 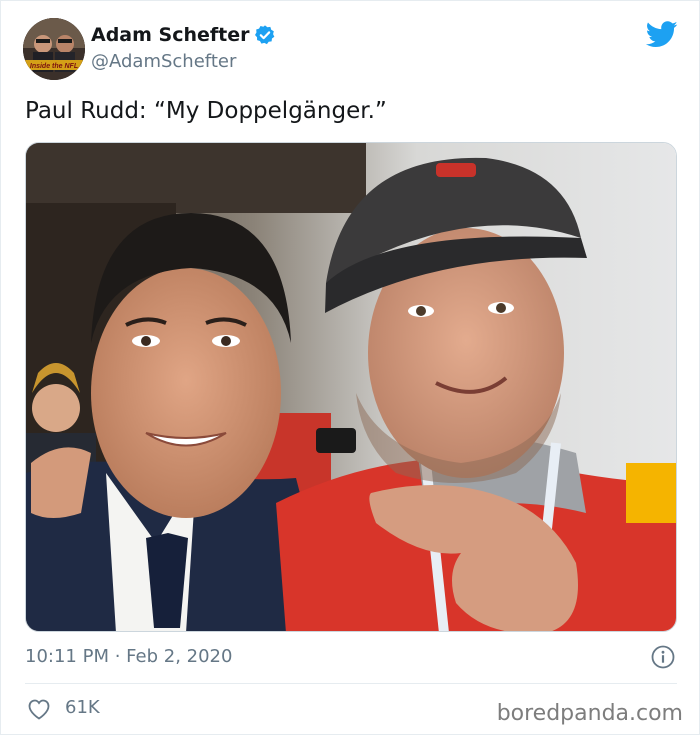 I want to click on tweet-text: Paul Rudd: “My Doppelgänger.”, so click(x=206, y=111).